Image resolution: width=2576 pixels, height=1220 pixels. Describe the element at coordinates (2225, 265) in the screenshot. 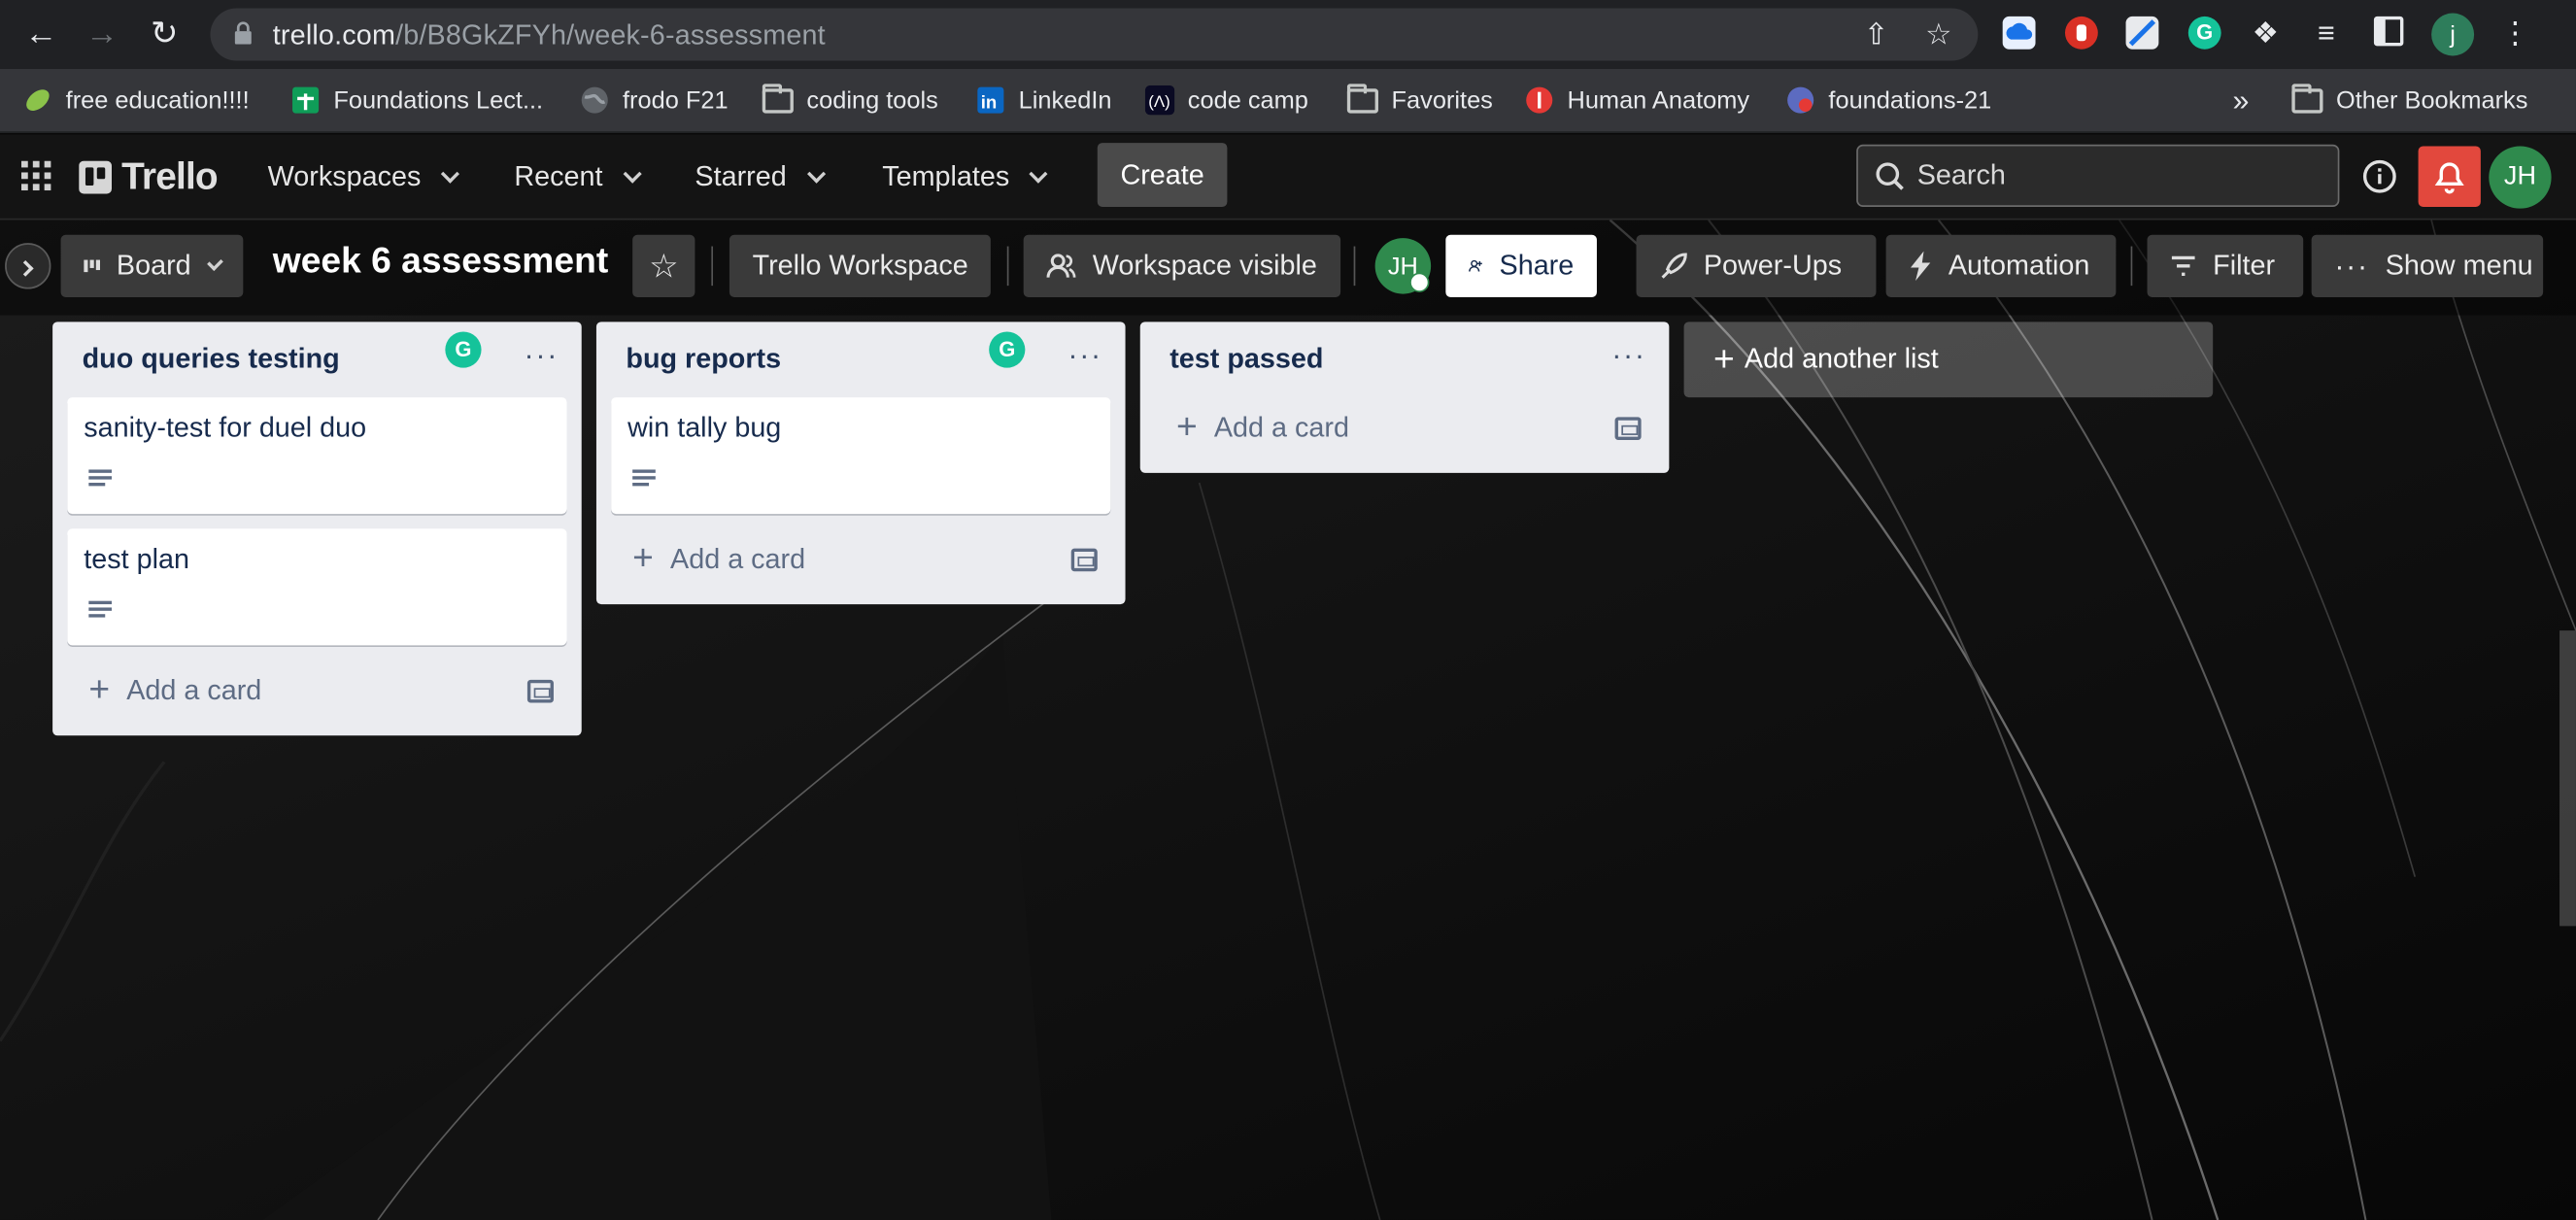

I see `filter-button: Filter` at that location.